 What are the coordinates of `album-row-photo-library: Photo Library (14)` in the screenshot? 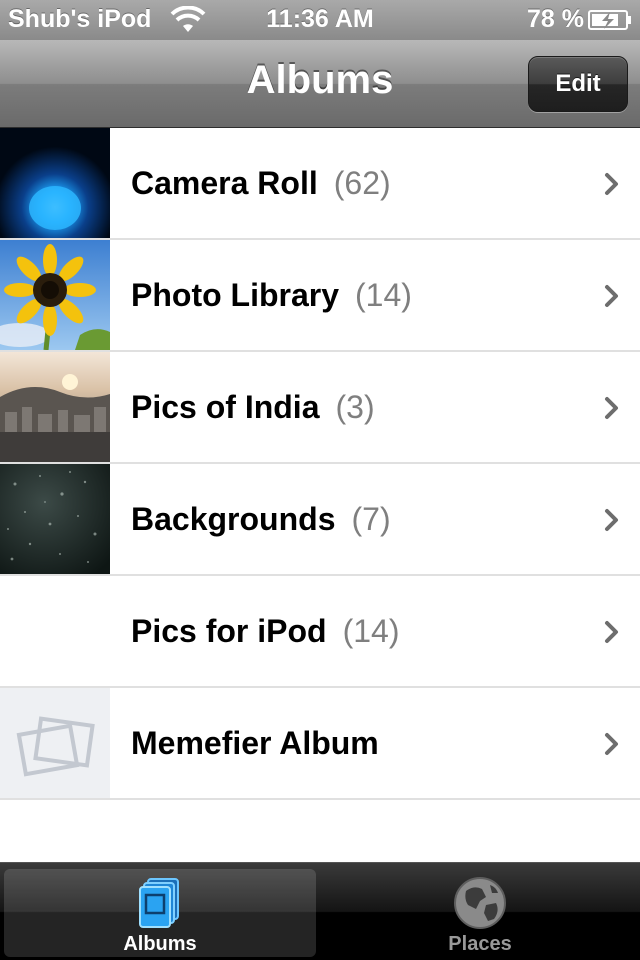 It's located at (320, 296).